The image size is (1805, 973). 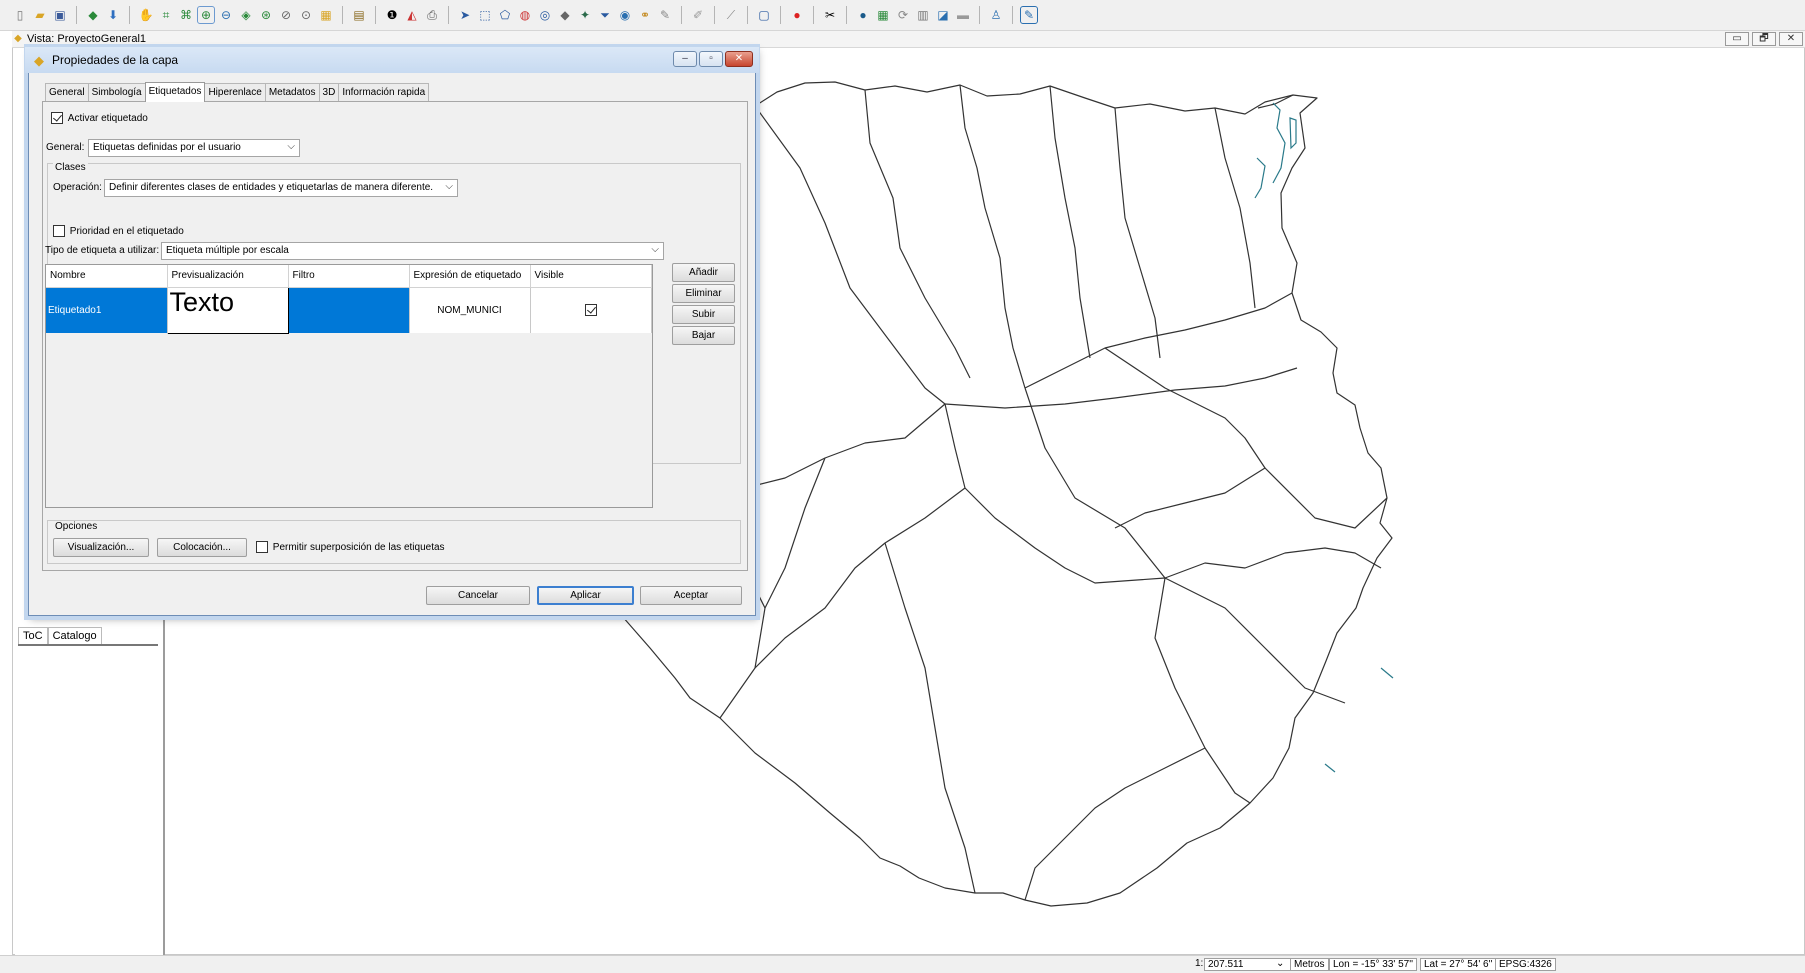 What do you see at coordinates (797, 15) in the screenshot?
I see `info-red-icon: ●` at bounding box center [797, 15].